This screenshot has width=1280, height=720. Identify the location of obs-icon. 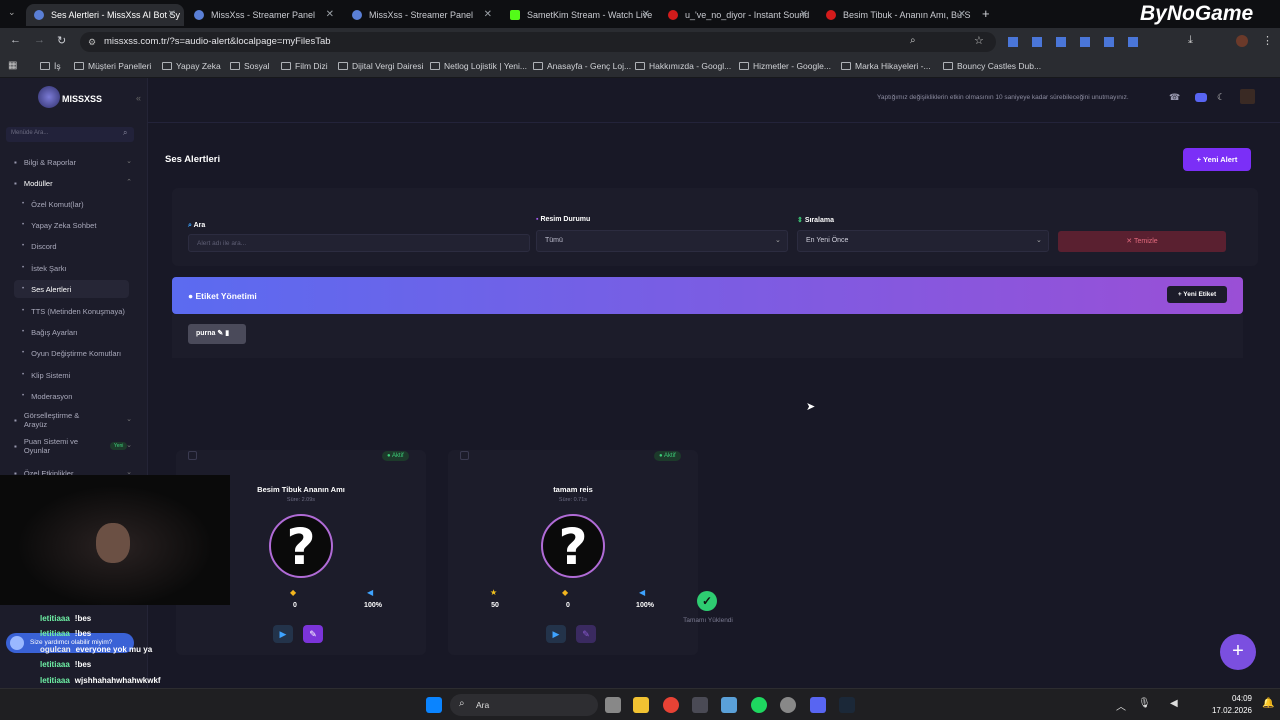
(700, 705).